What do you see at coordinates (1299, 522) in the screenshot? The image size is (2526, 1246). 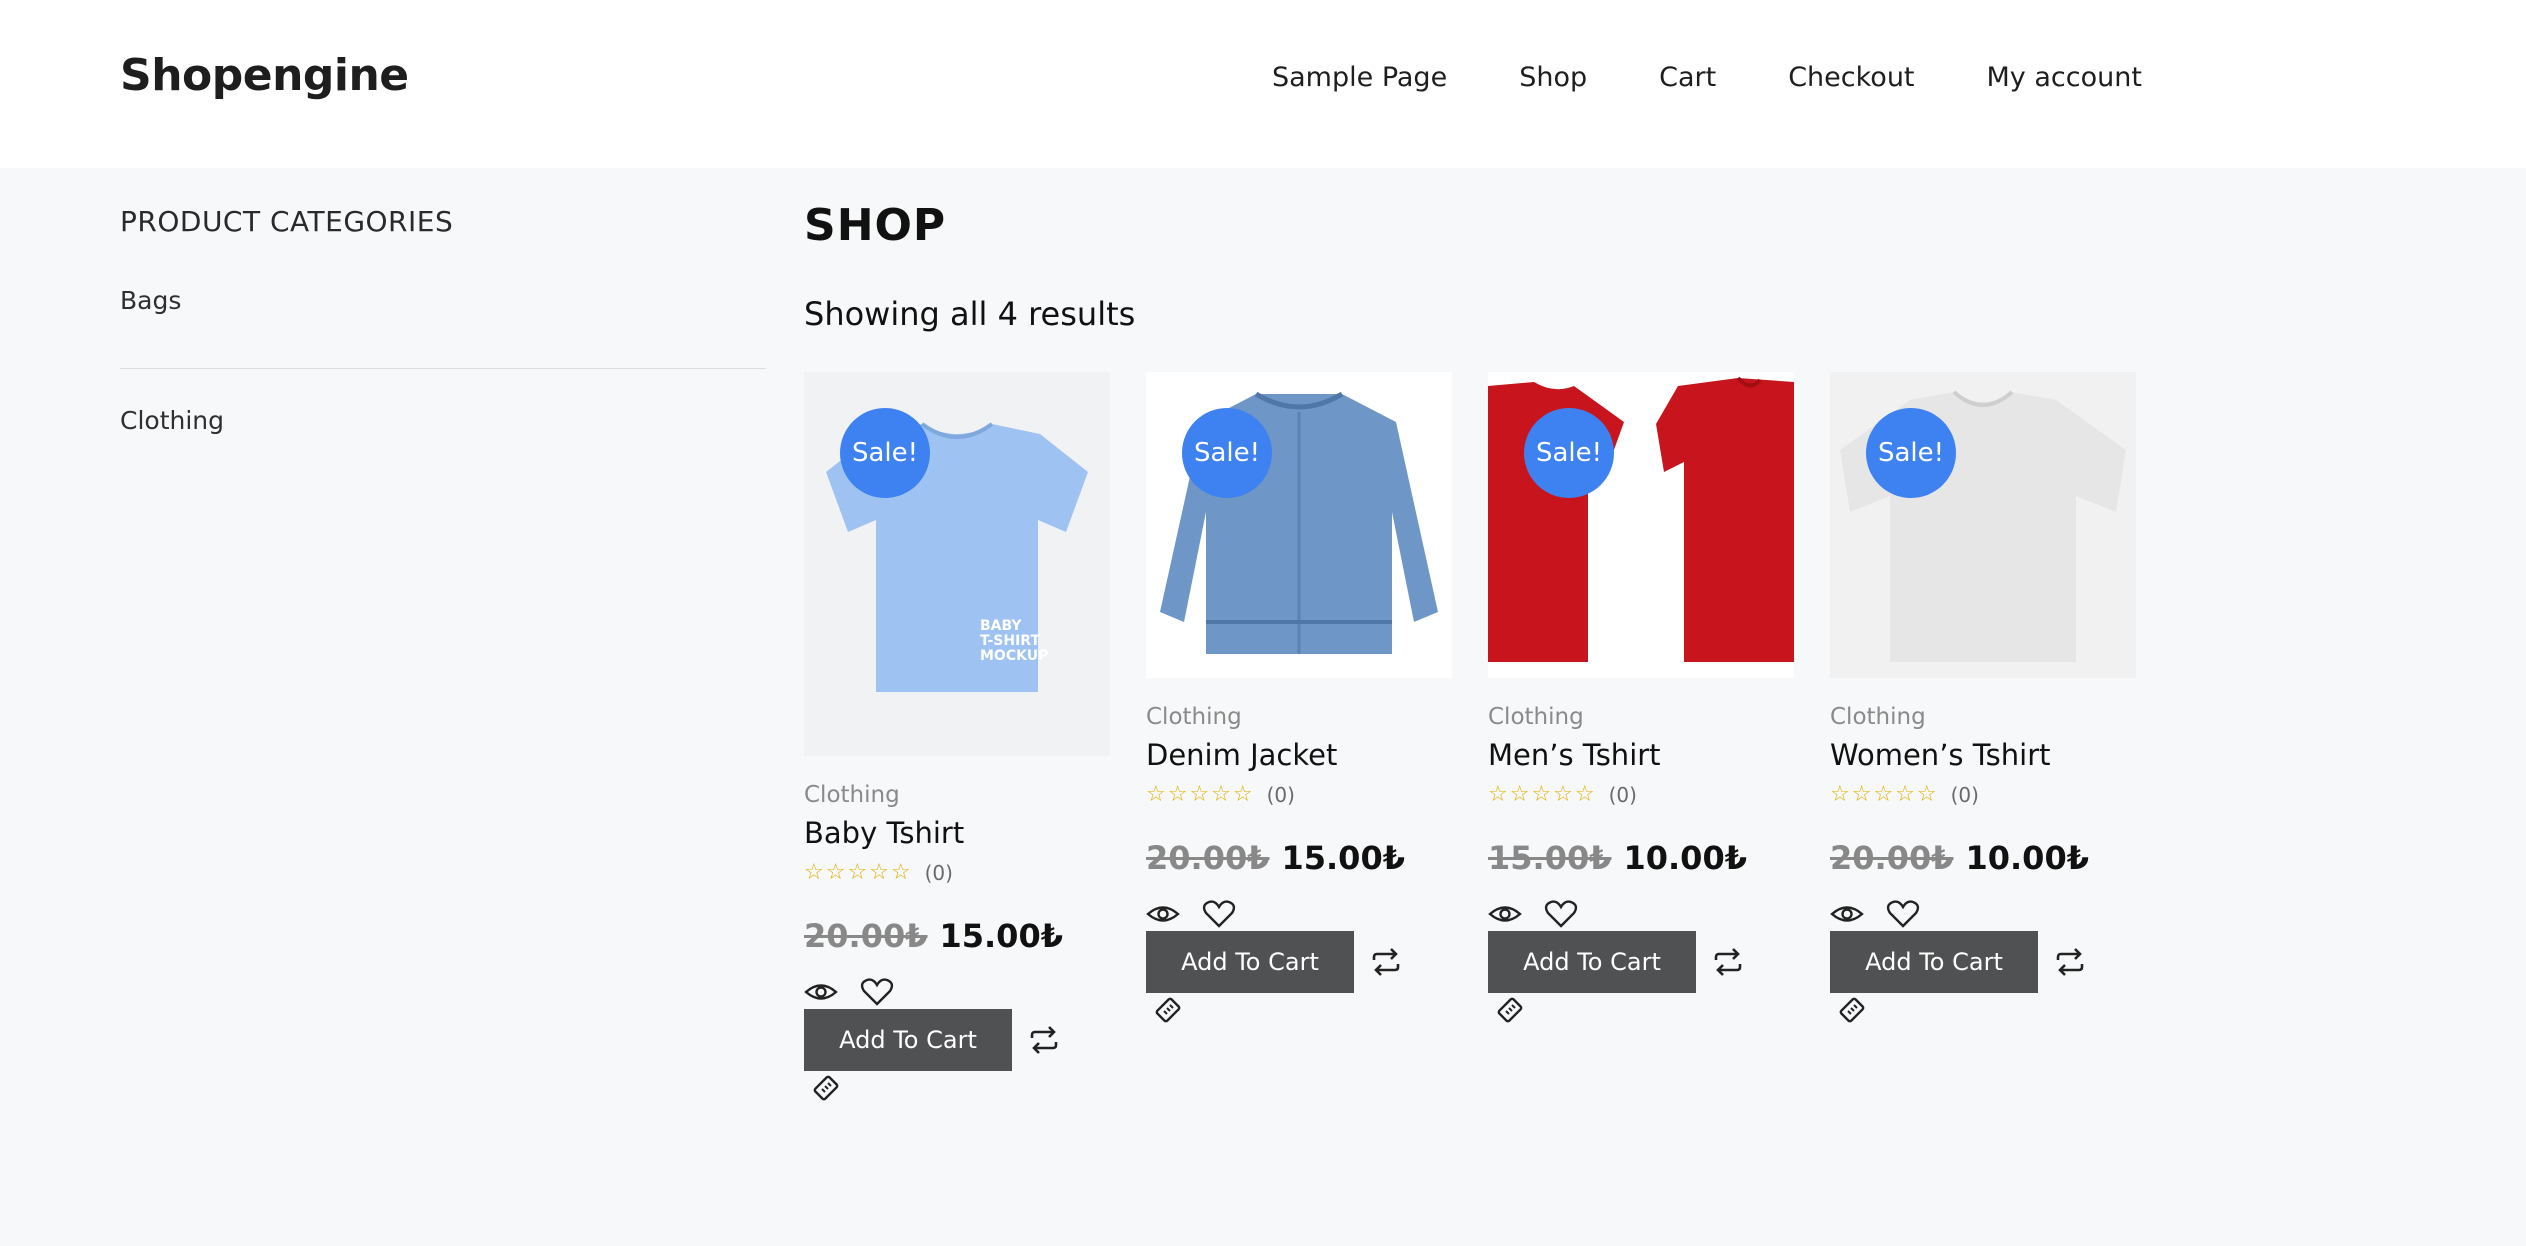 I see `denim-jacket-image` at bounding box center [1299, 522].